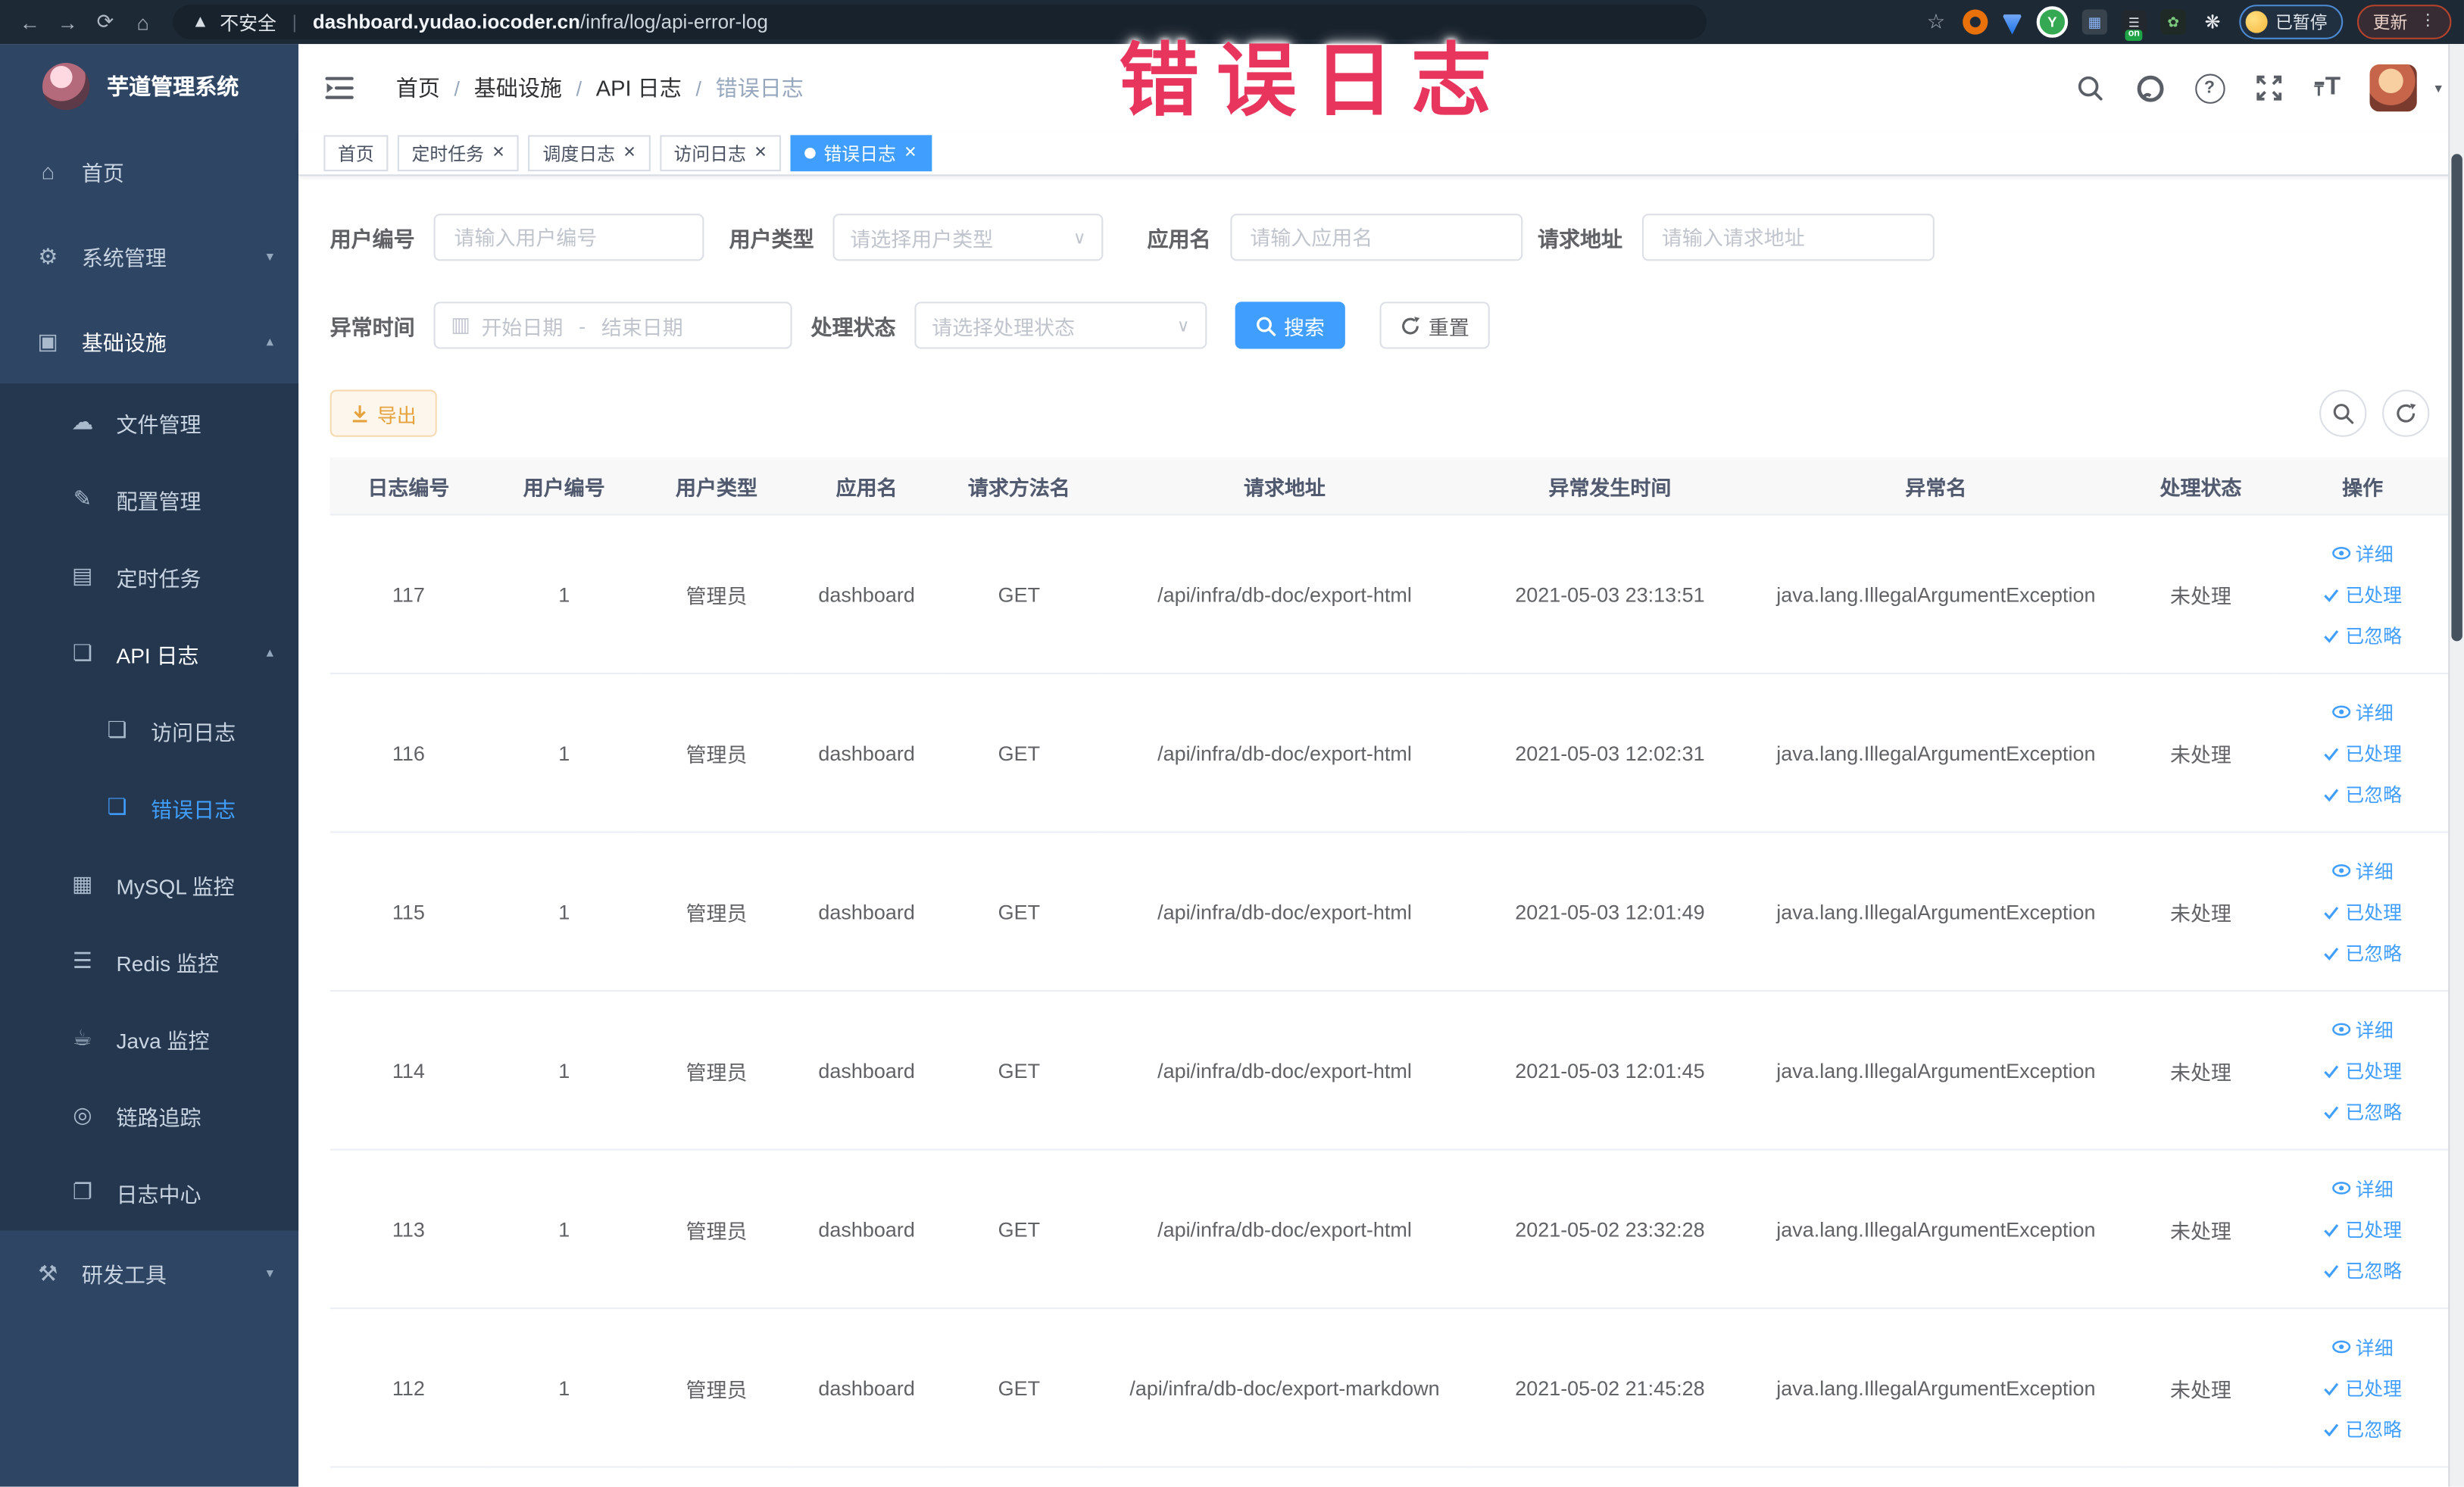 The image size is (2464, 1487). I want to click on reload-icon: ⟳, so click(105, 21).